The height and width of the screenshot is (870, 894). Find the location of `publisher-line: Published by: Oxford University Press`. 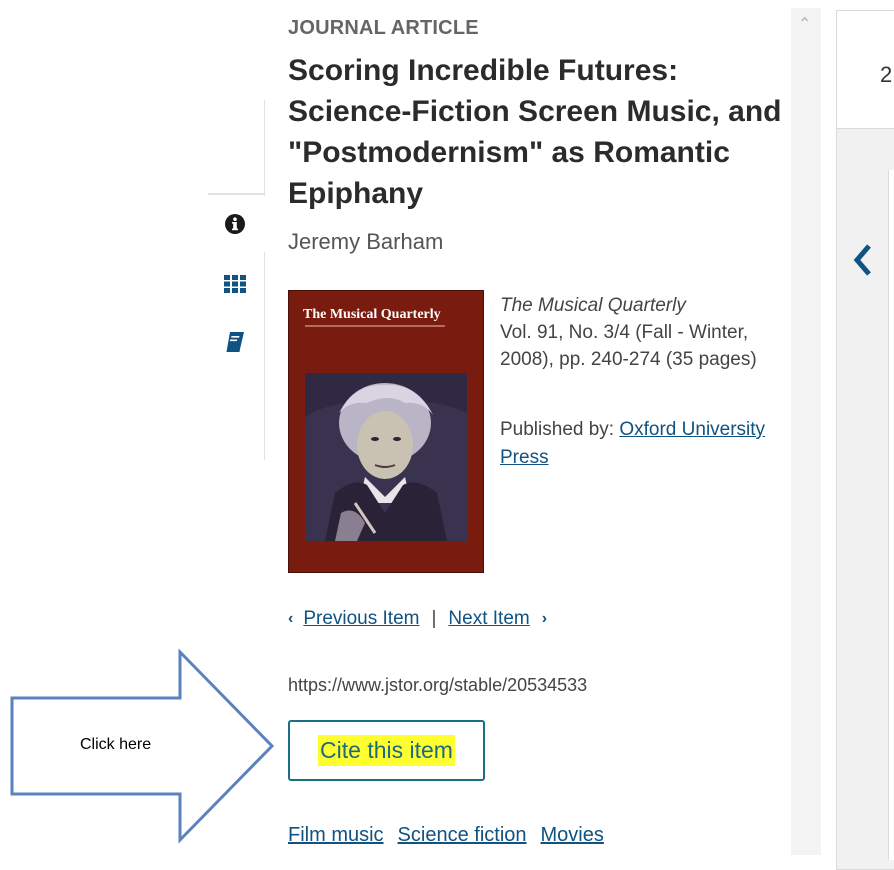

publisher-line: Published by: Oxford University Press is located at coordinates (645, 444).